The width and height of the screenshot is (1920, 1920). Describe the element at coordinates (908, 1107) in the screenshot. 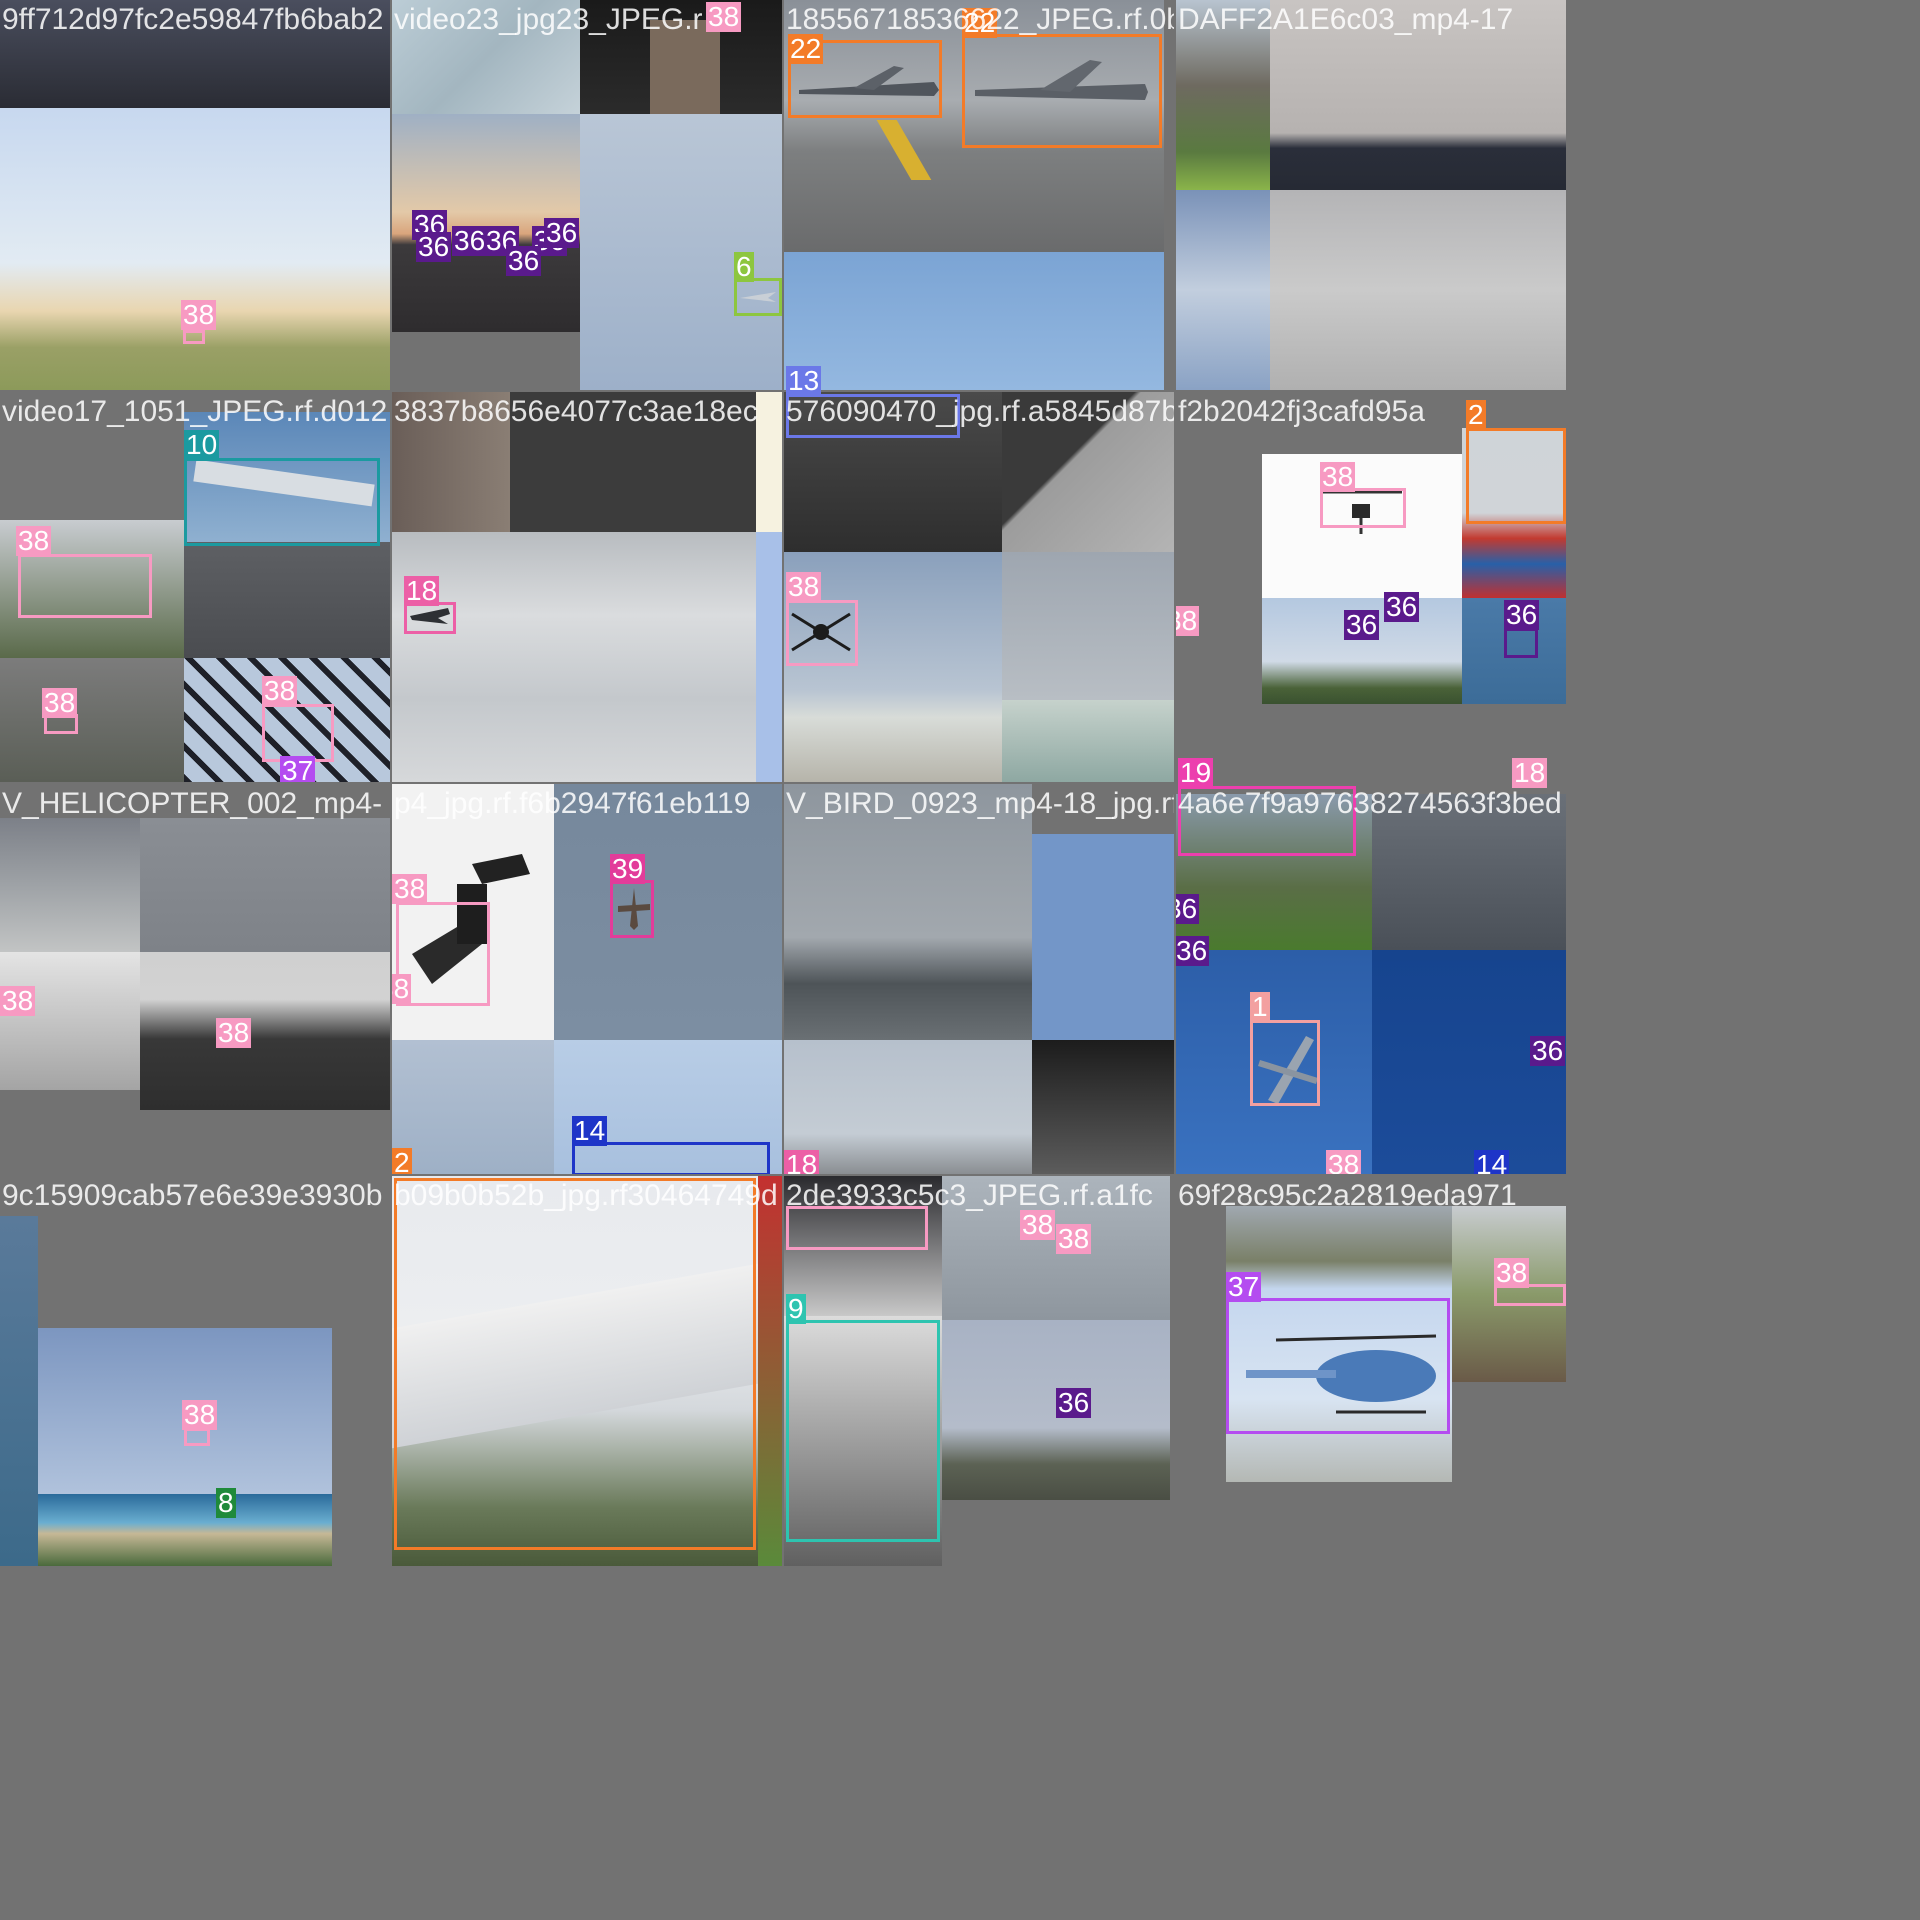

I see `photo-mountain` at that location.